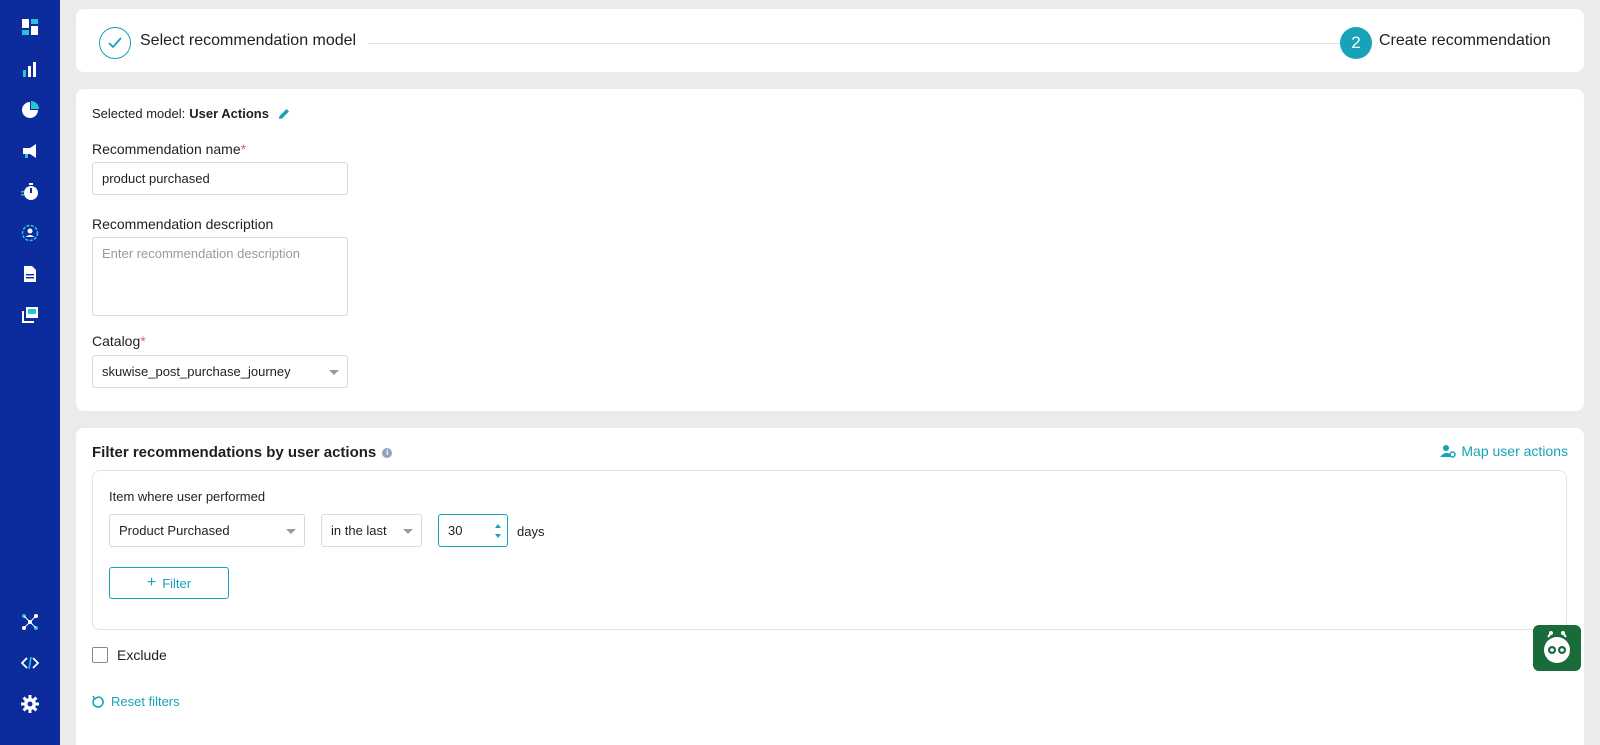 Image resolution: width=1600 pixels, height=745 pixels. Describe the element at coordinates (229, 113) in the screenshot. I see `selected-model-value: User Actions` at that location.